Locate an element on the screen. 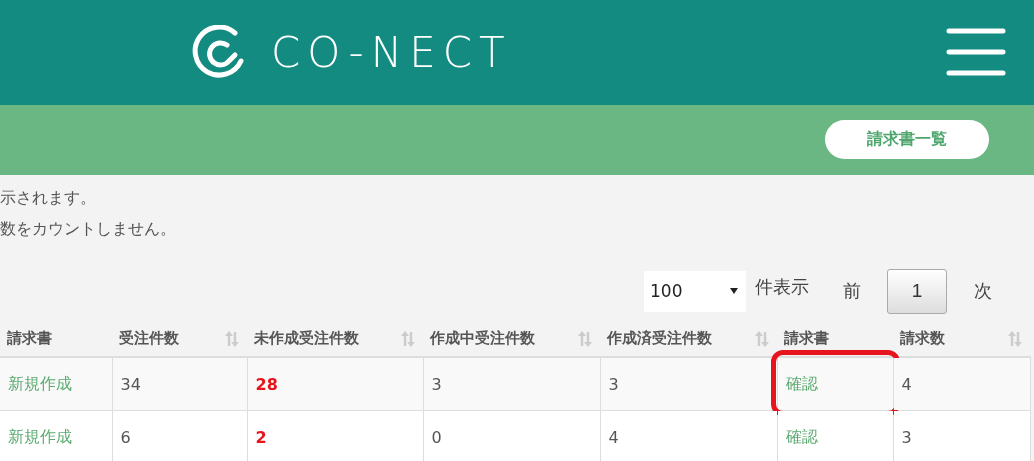  notice-text: 示されます。 is located at coordinates (48, 198).